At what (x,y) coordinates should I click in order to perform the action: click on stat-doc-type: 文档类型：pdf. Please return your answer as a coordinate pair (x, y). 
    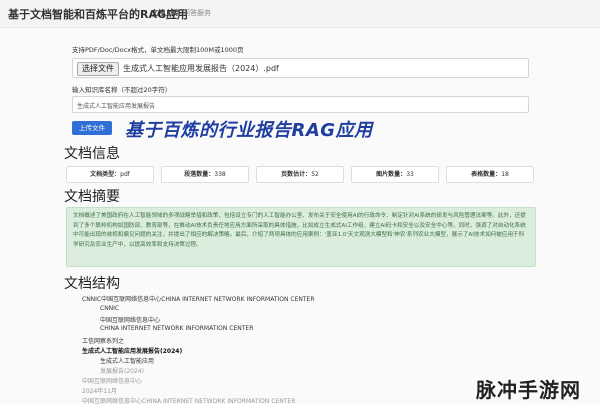
    Looking at the image, I should click on (110, 174).